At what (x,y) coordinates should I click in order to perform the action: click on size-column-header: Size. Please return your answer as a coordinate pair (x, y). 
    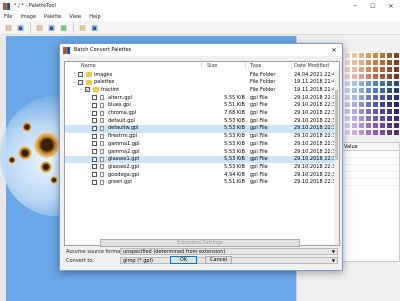
    Looking at the image, I should click on (212, 66).